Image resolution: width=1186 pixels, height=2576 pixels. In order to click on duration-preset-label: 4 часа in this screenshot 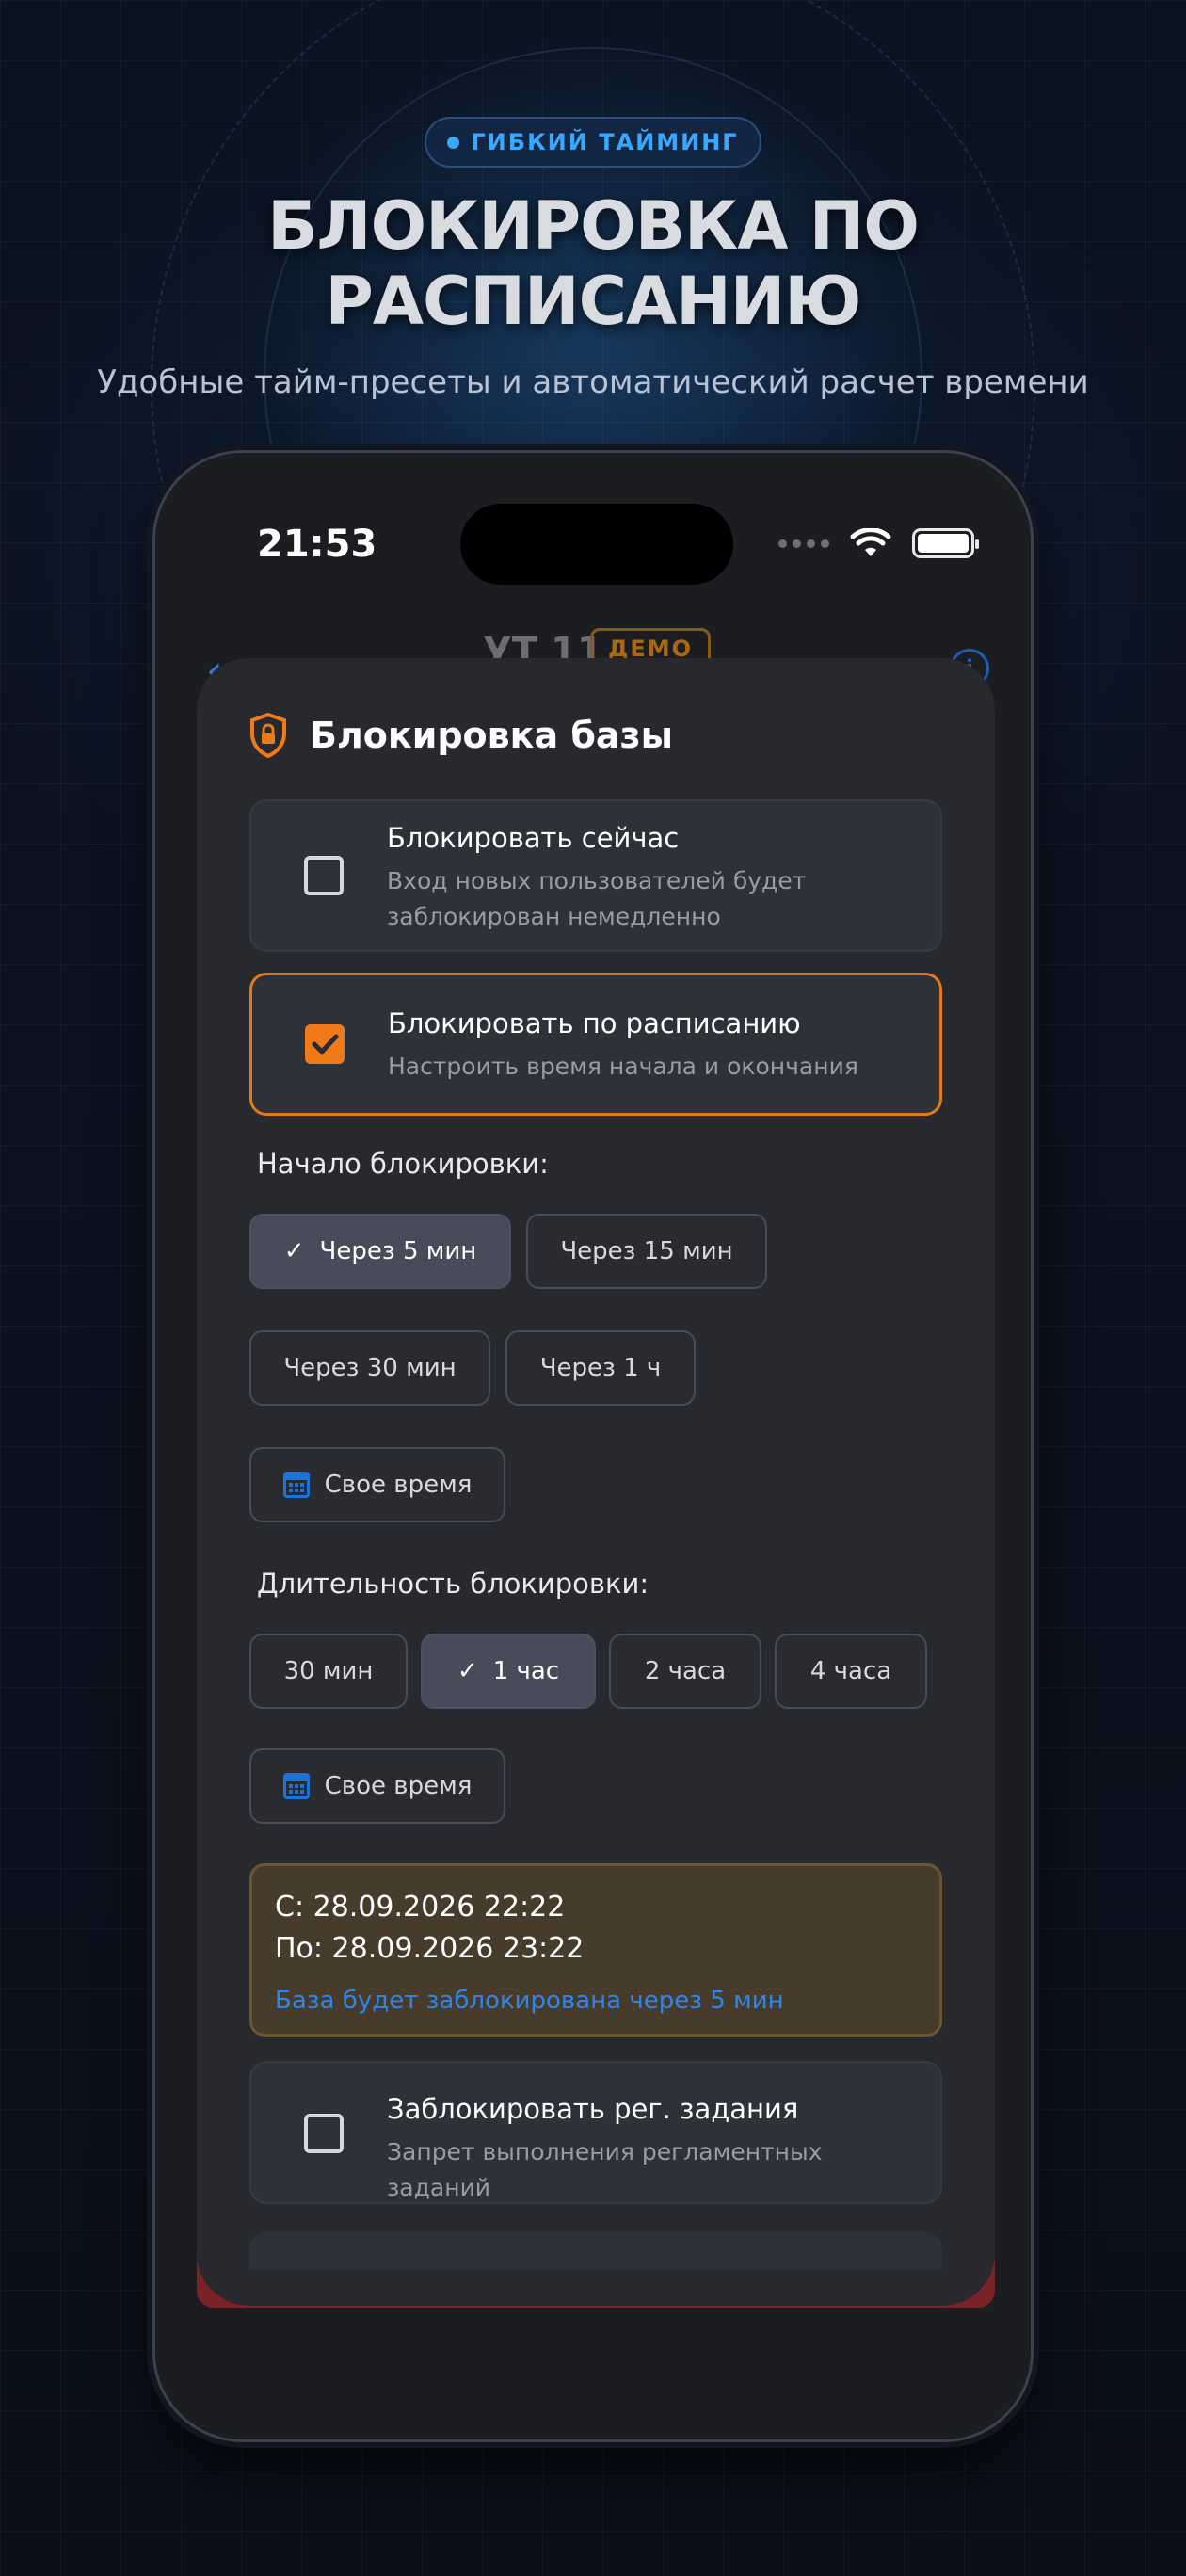, I will do `click(850, 1671)`.